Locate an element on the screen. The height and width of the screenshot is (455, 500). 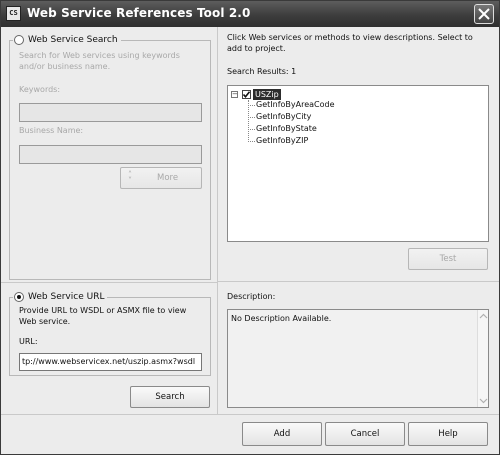
more-button: ˄ ˅ More is located at coordinates (161, 178).